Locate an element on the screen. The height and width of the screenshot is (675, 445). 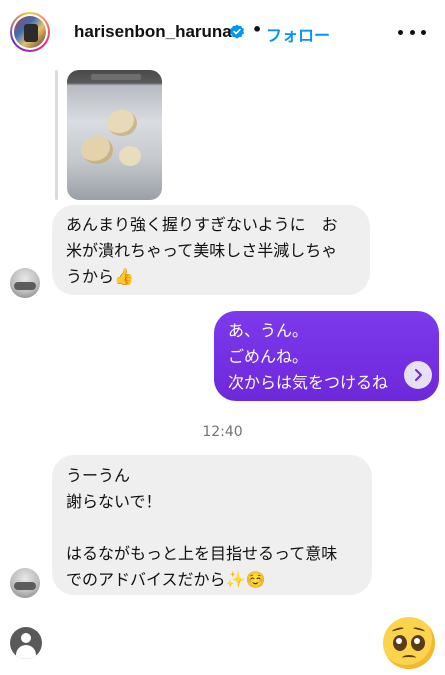
profile-avatar-image is located at coordinates (30, 32).